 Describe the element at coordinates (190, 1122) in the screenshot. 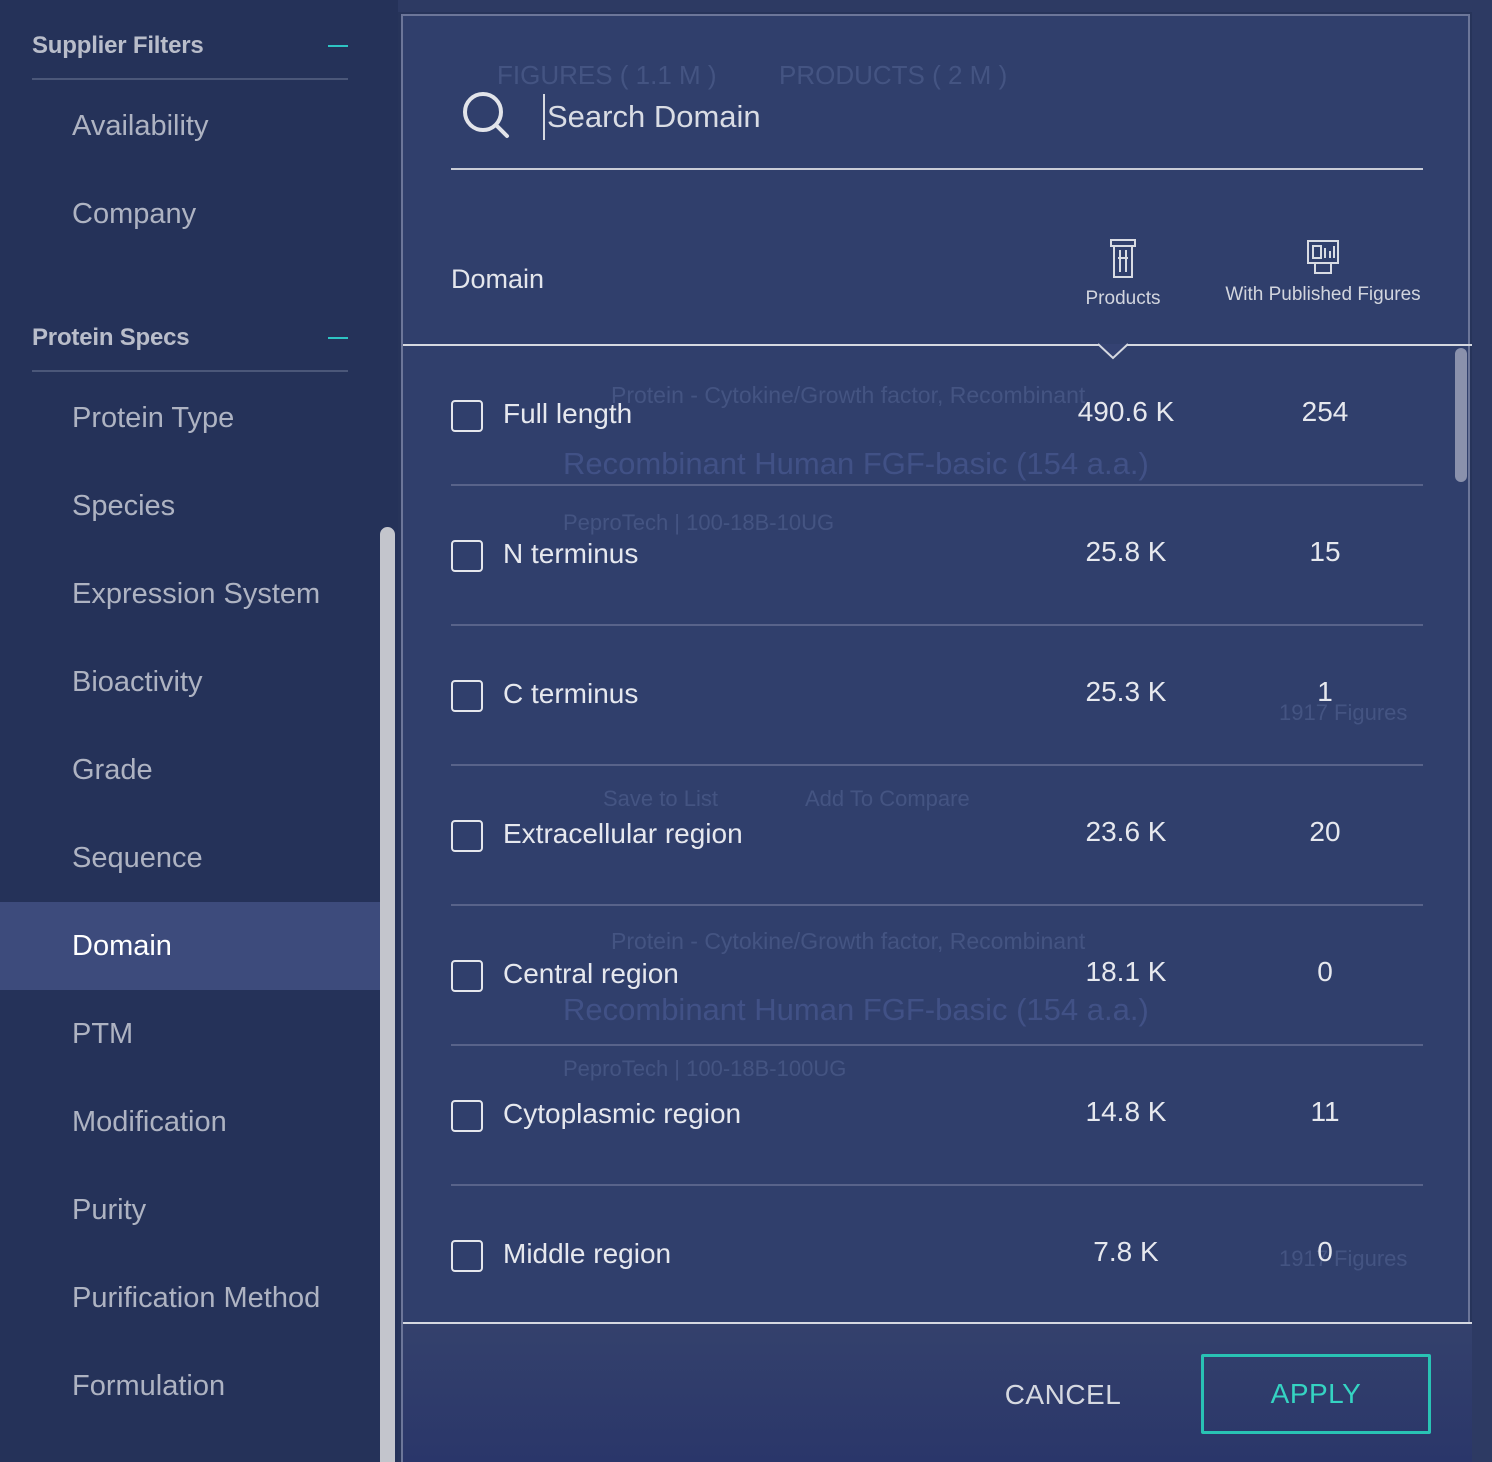

I see `filter-item-modification: Modification` at that location.